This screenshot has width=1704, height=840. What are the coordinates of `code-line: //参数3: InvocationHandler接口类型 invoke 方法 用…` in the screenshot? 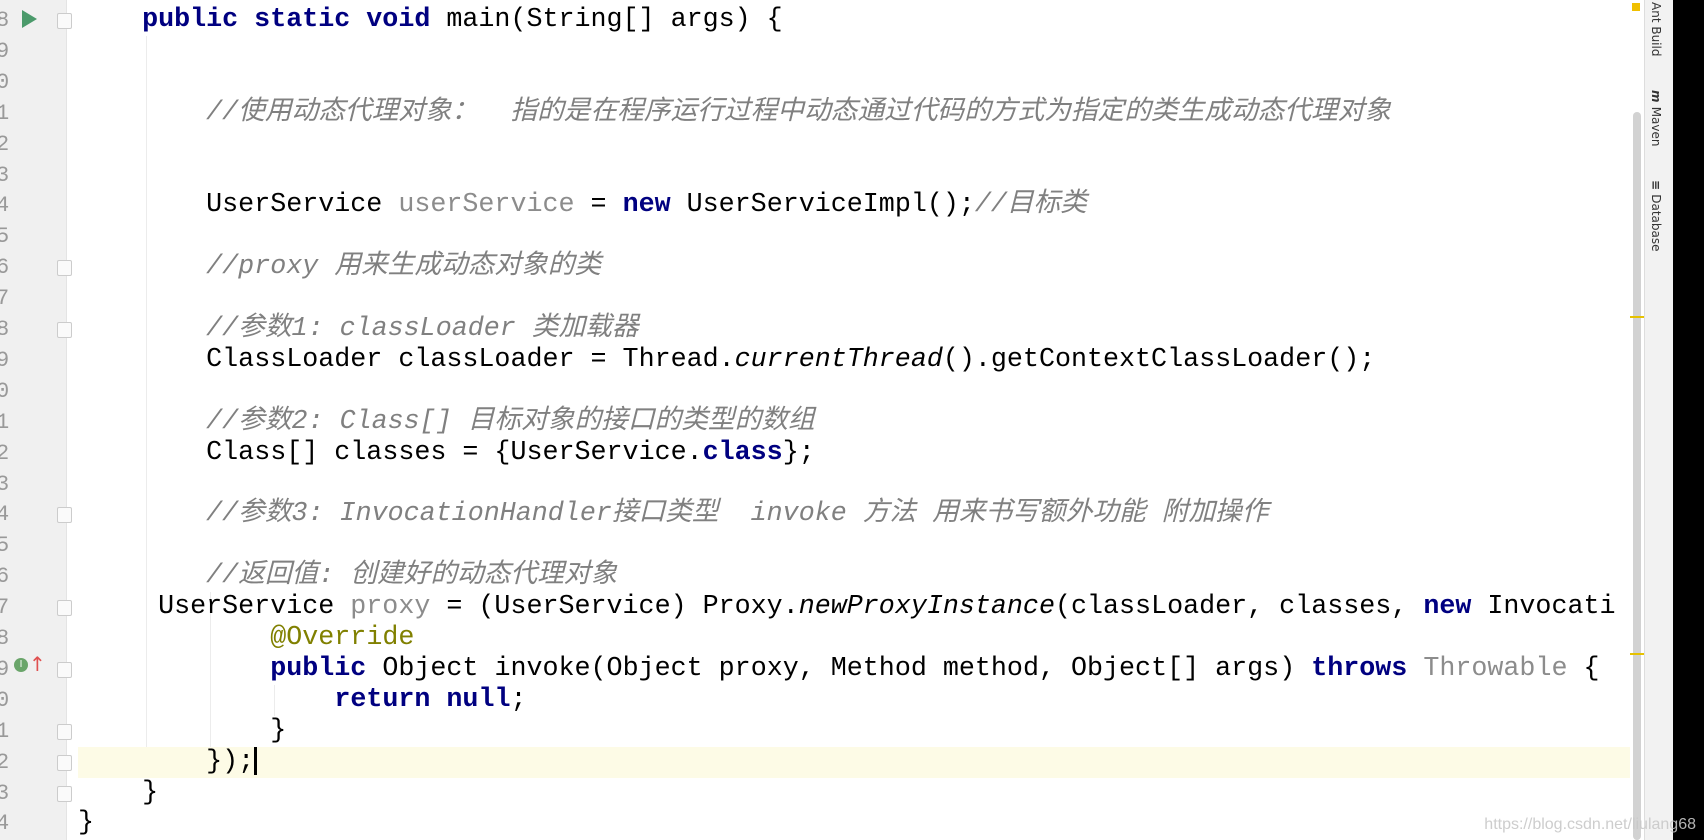 It's located at (855, 514).